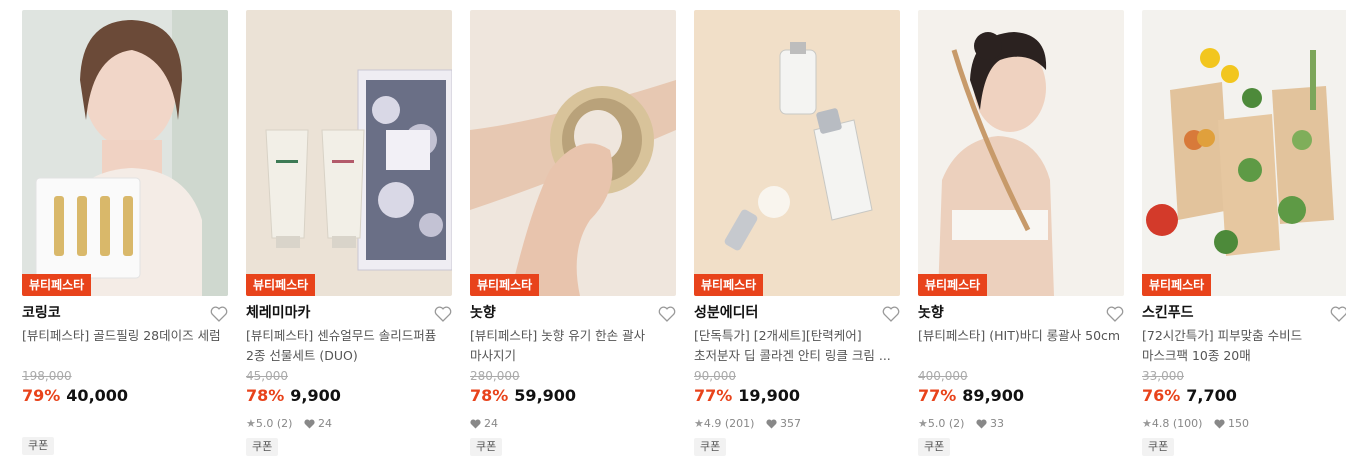 This screenshot has width=1346, height=471. What do you see at coordinates (315, 395) in the screenshot?
I see `sale-price: 9,900` at bounding box center [315, 395].